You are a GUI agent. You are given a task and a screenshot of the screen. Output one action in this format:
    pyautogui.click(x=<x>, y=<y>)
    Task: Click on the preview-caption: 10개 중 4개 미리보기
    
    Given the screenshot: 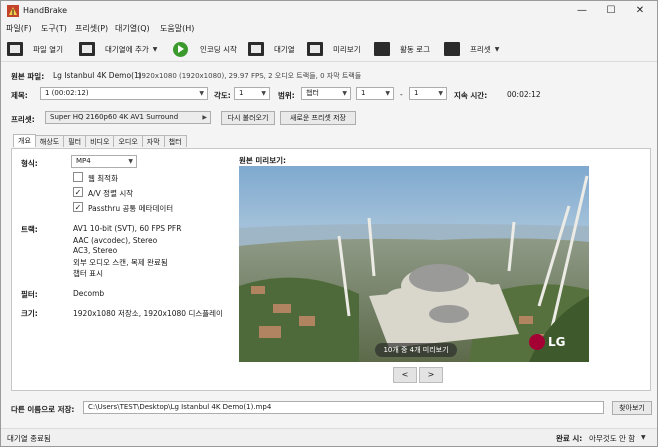 What is the action you would take?
    pyautogui.click(x=416, y=350)
    